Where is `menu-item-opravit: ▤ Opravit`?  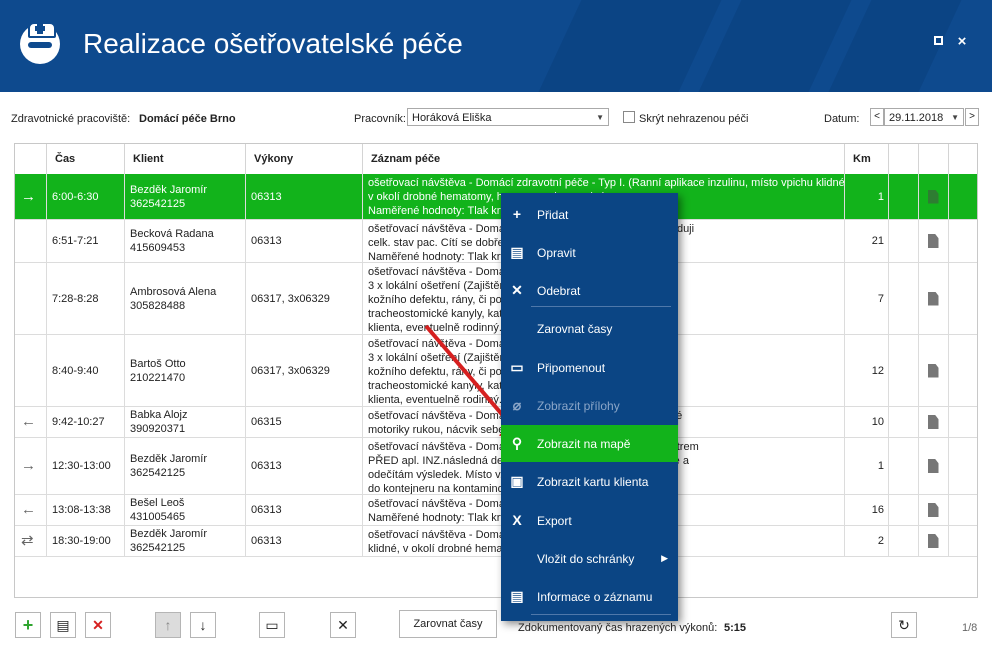
menu-item-opravit: ▤ Opravit is located at coordinates (589, 252).